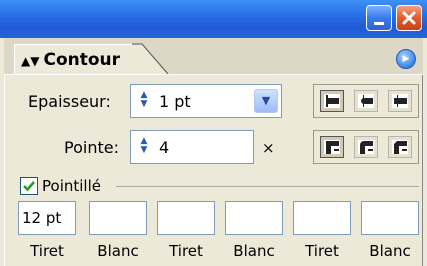  Describe the element at coordinates (144, 101) in the screenshot. I see `weight-stepper-icon: ▲ ▼` at that location.